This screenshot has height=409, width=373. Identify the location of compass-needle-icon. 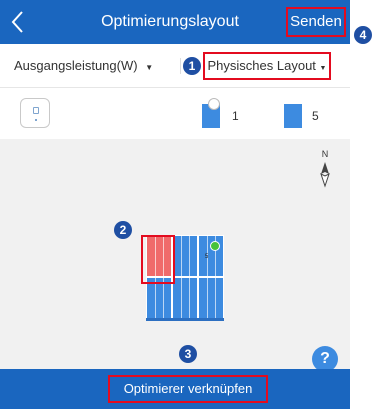
(325, 175).